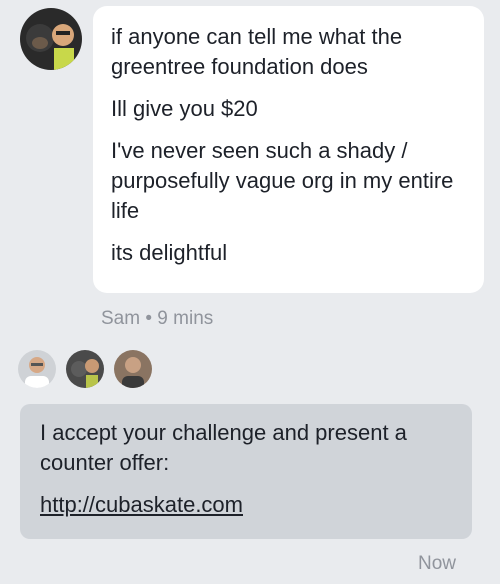 This screenshot has width=500, height=584. I want to click on sender-avatar, so click(51, 39).